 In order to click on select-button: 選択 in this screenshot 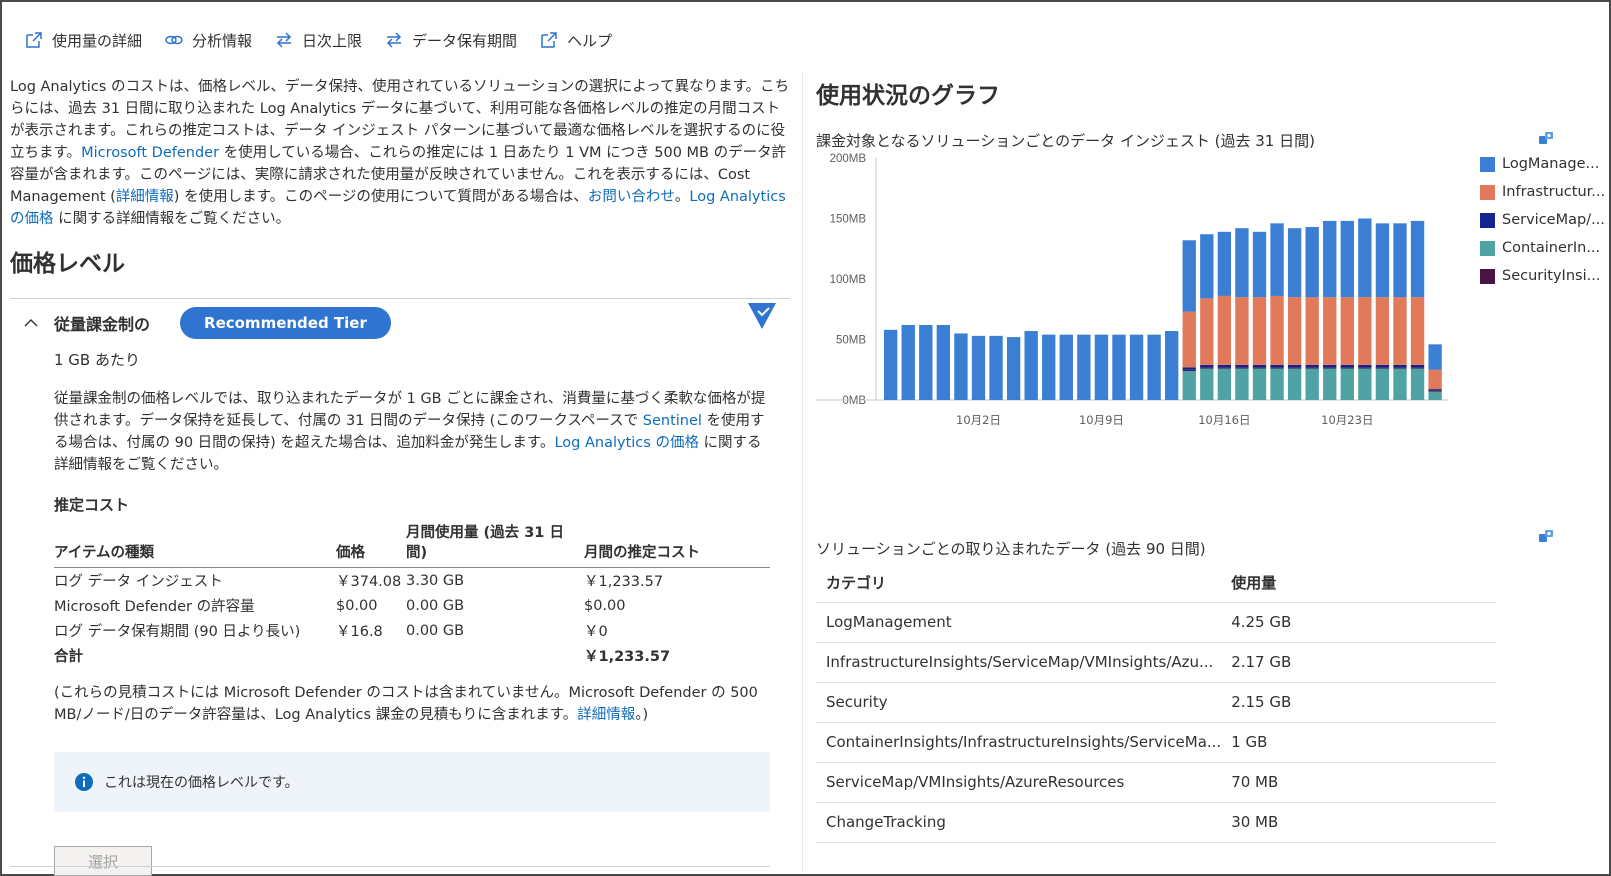, I will do `click(103, 861)`.